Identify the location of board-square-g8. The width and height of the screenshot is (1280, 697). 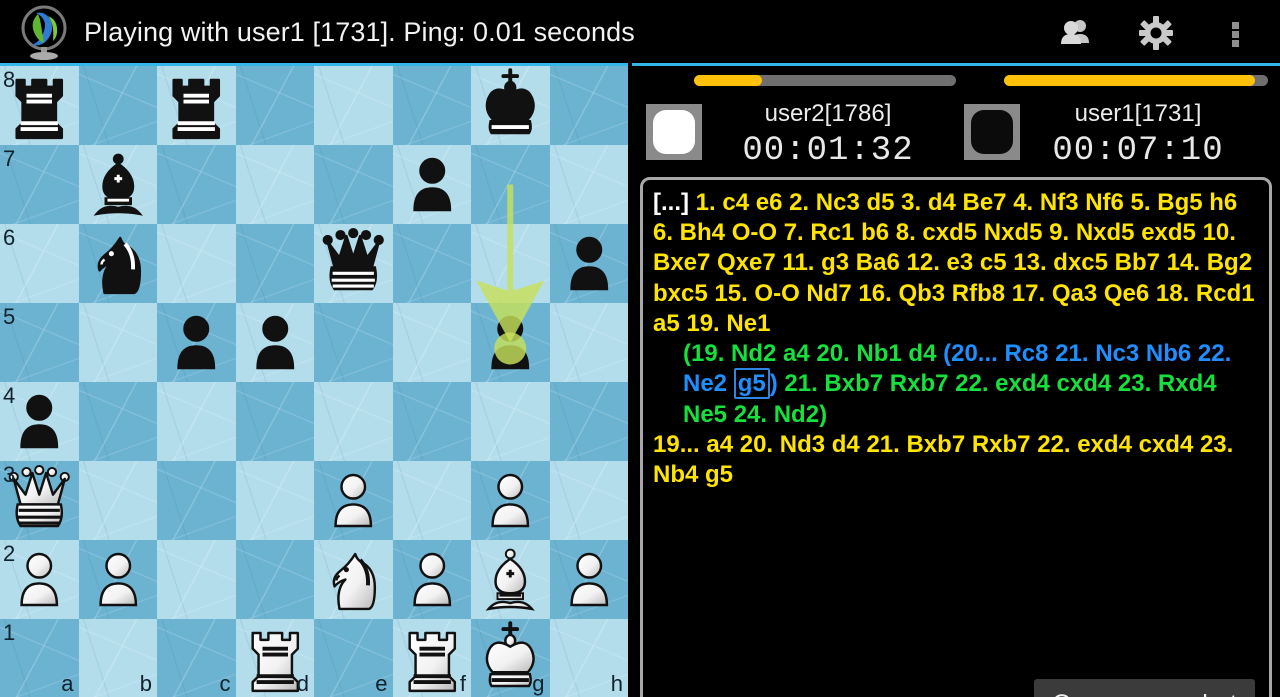
(510, 105).